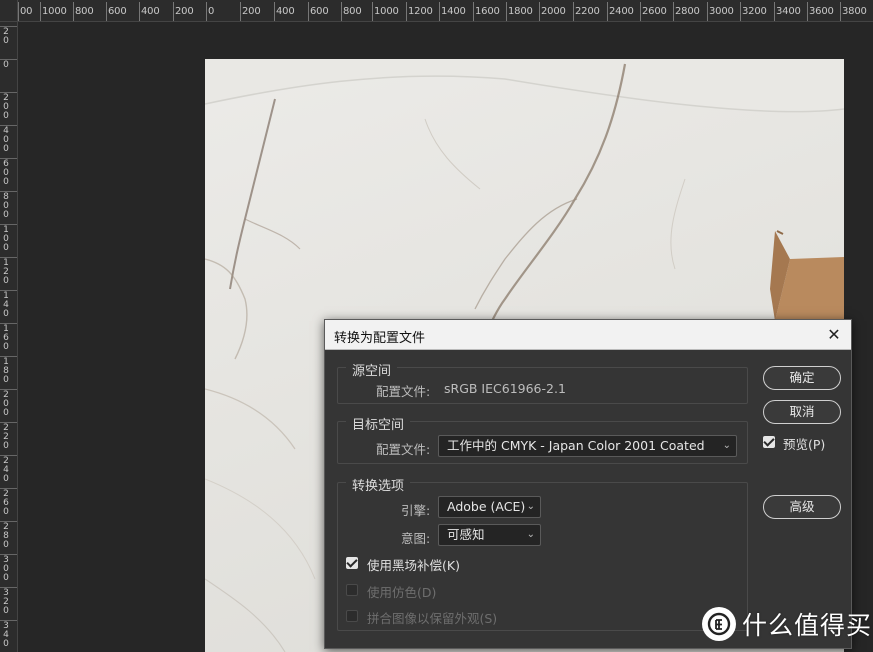  I want to click on watermark: 什么值得买, so click(787, 624).